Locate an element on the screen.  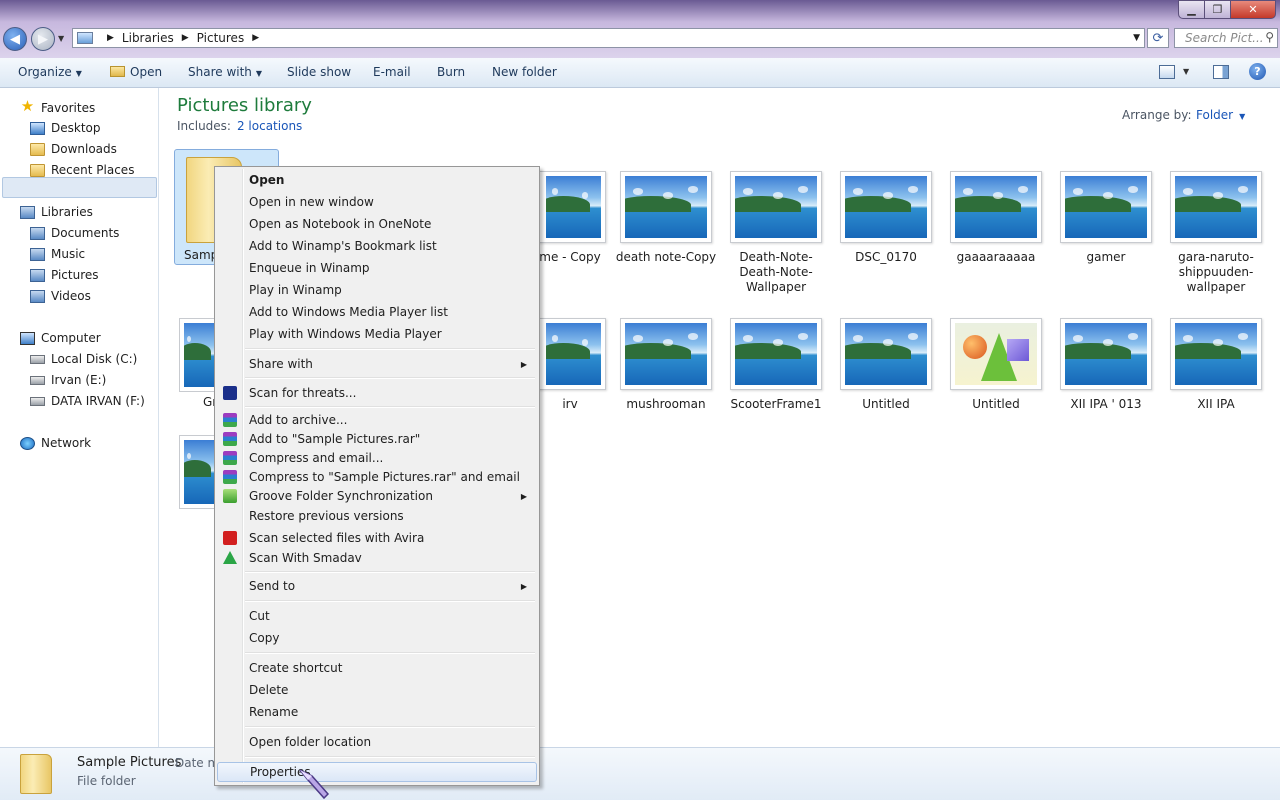
slide-show-button: Slide show is located at coordinates (319, 72).